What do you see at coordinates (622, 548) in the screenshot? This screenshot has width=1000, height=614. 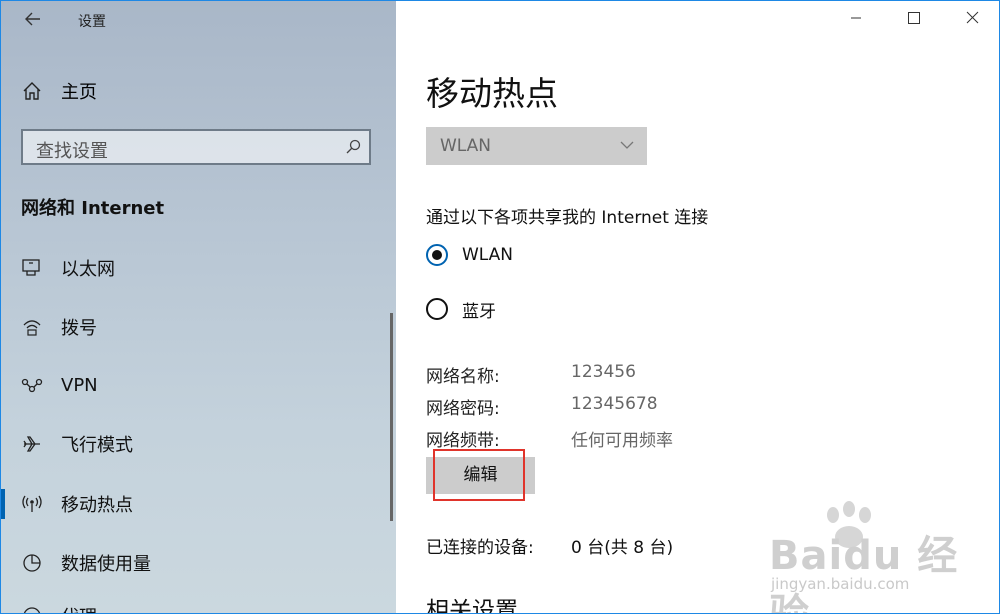 I see `connected-devices-value: 0 台(共 8 台)` at bounding box center [622, 548].